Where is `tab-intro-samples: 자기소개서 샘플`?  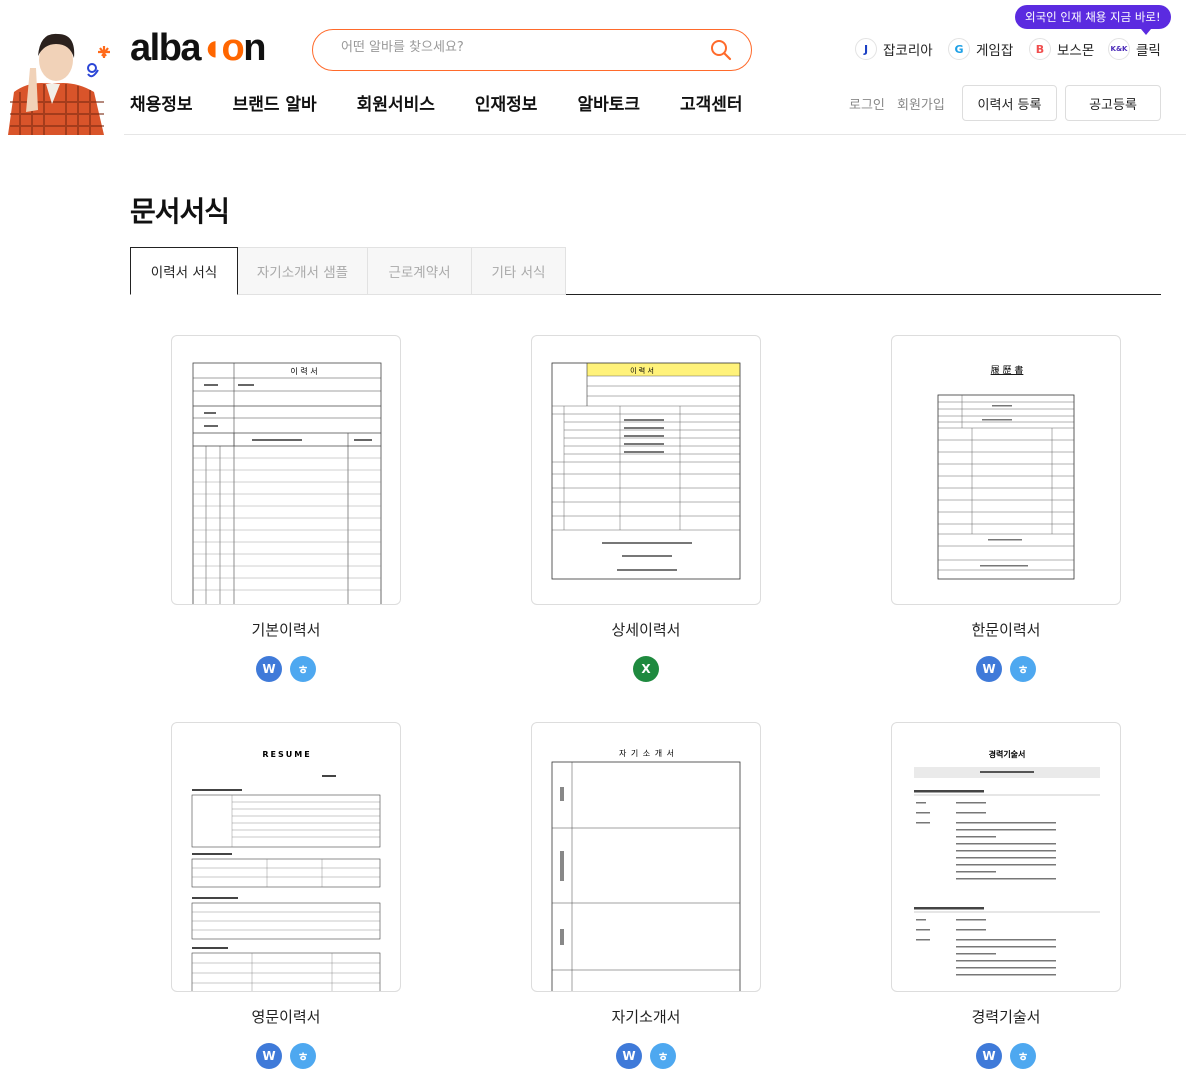
tab-intro-samples: 자기소개서 샘플 is located at coordinates (302, 271).